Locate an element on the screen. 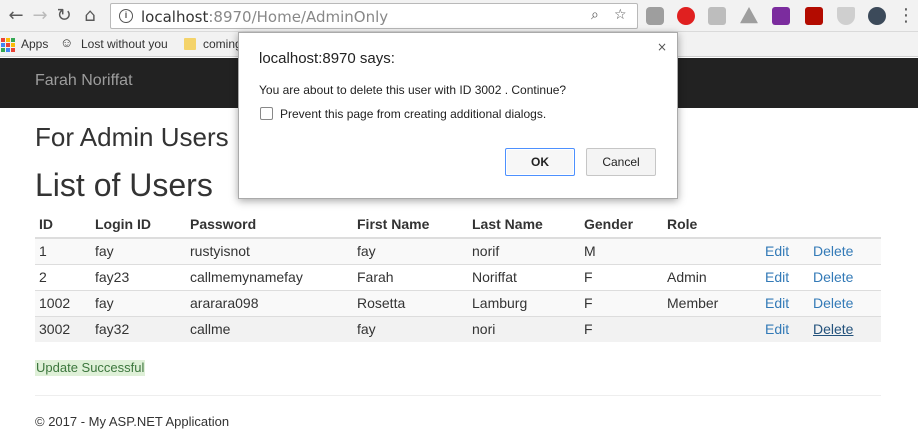 The width and height of the screenshot is (918, 447). dialog-title: localhost:8970 says: is located at coordinates (327, 58).